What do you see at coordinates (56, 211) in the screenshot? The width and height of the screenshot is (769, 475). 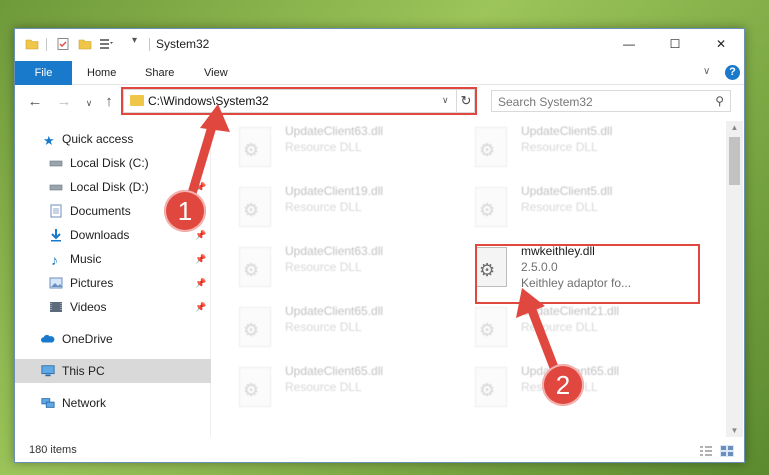 I see `documents-icon` at bounding box center [56, 211].